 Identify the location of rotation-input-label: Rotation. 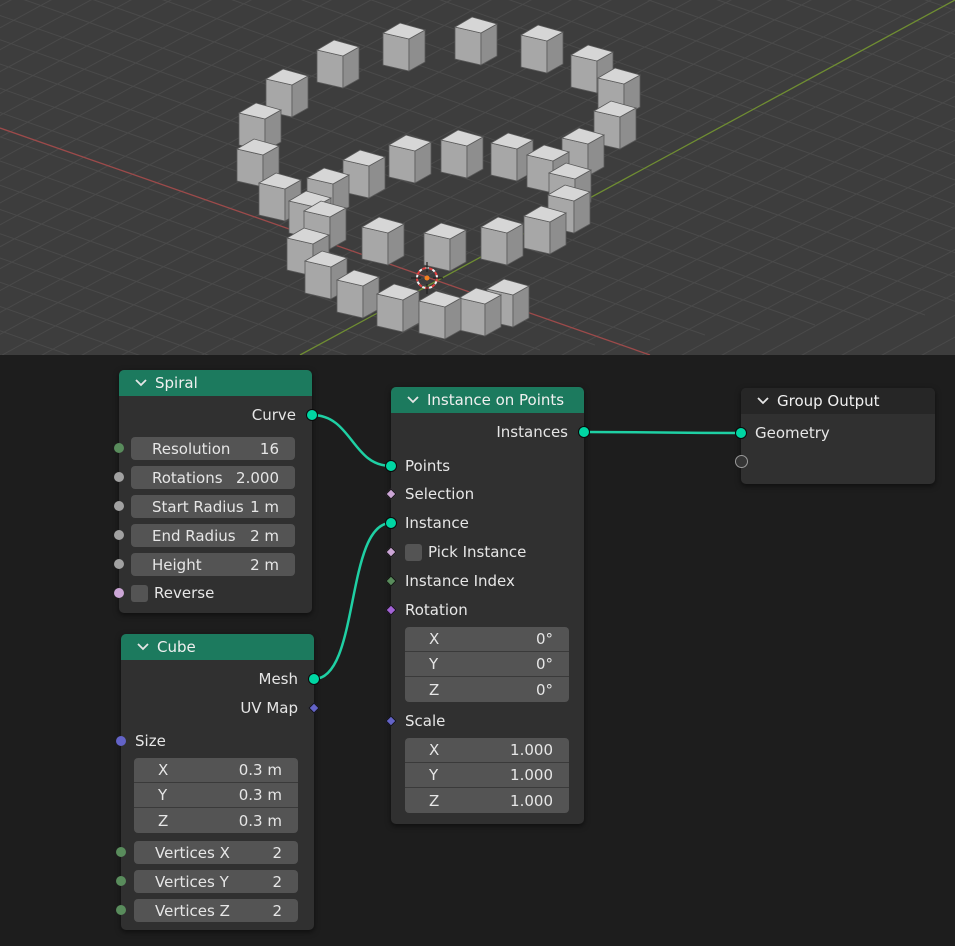
(436, 610).